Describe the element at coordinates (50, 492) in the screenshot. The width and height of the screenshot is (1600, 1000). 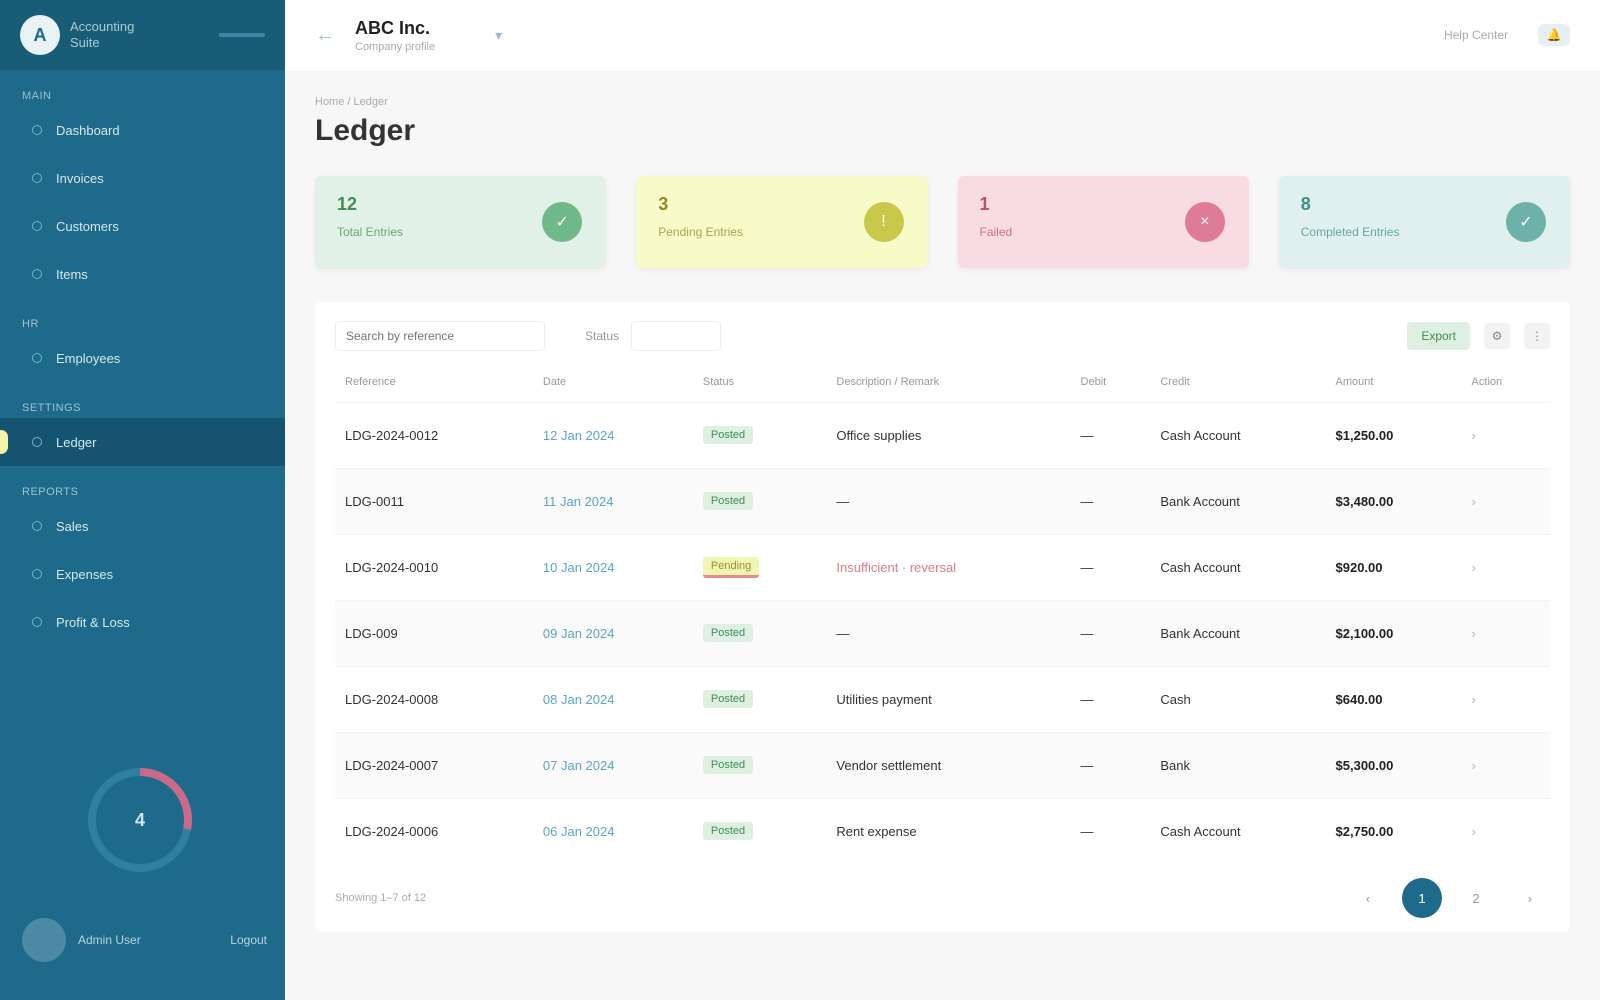
I see `nav-section-label: REPORTS` at that location.